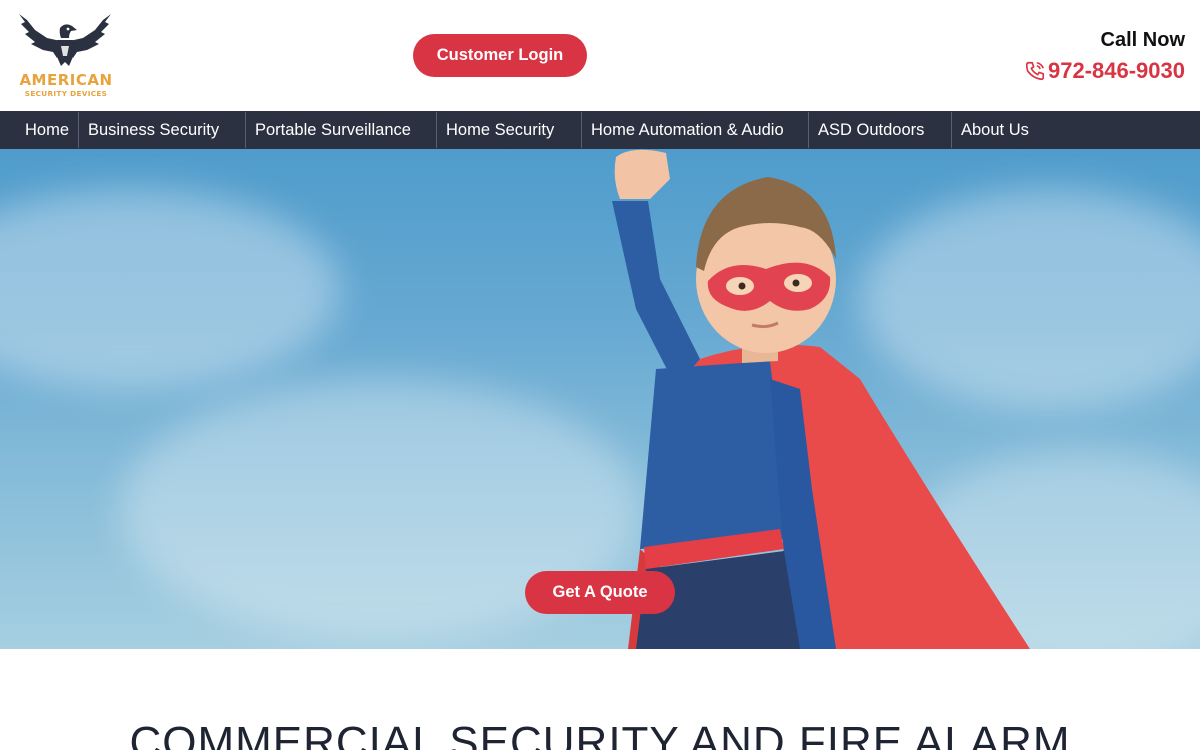 Image resolution: width=1200 pixels, height=750 pixels. I want to click on phone-number: 972-846-9030, so click(1116, 70).